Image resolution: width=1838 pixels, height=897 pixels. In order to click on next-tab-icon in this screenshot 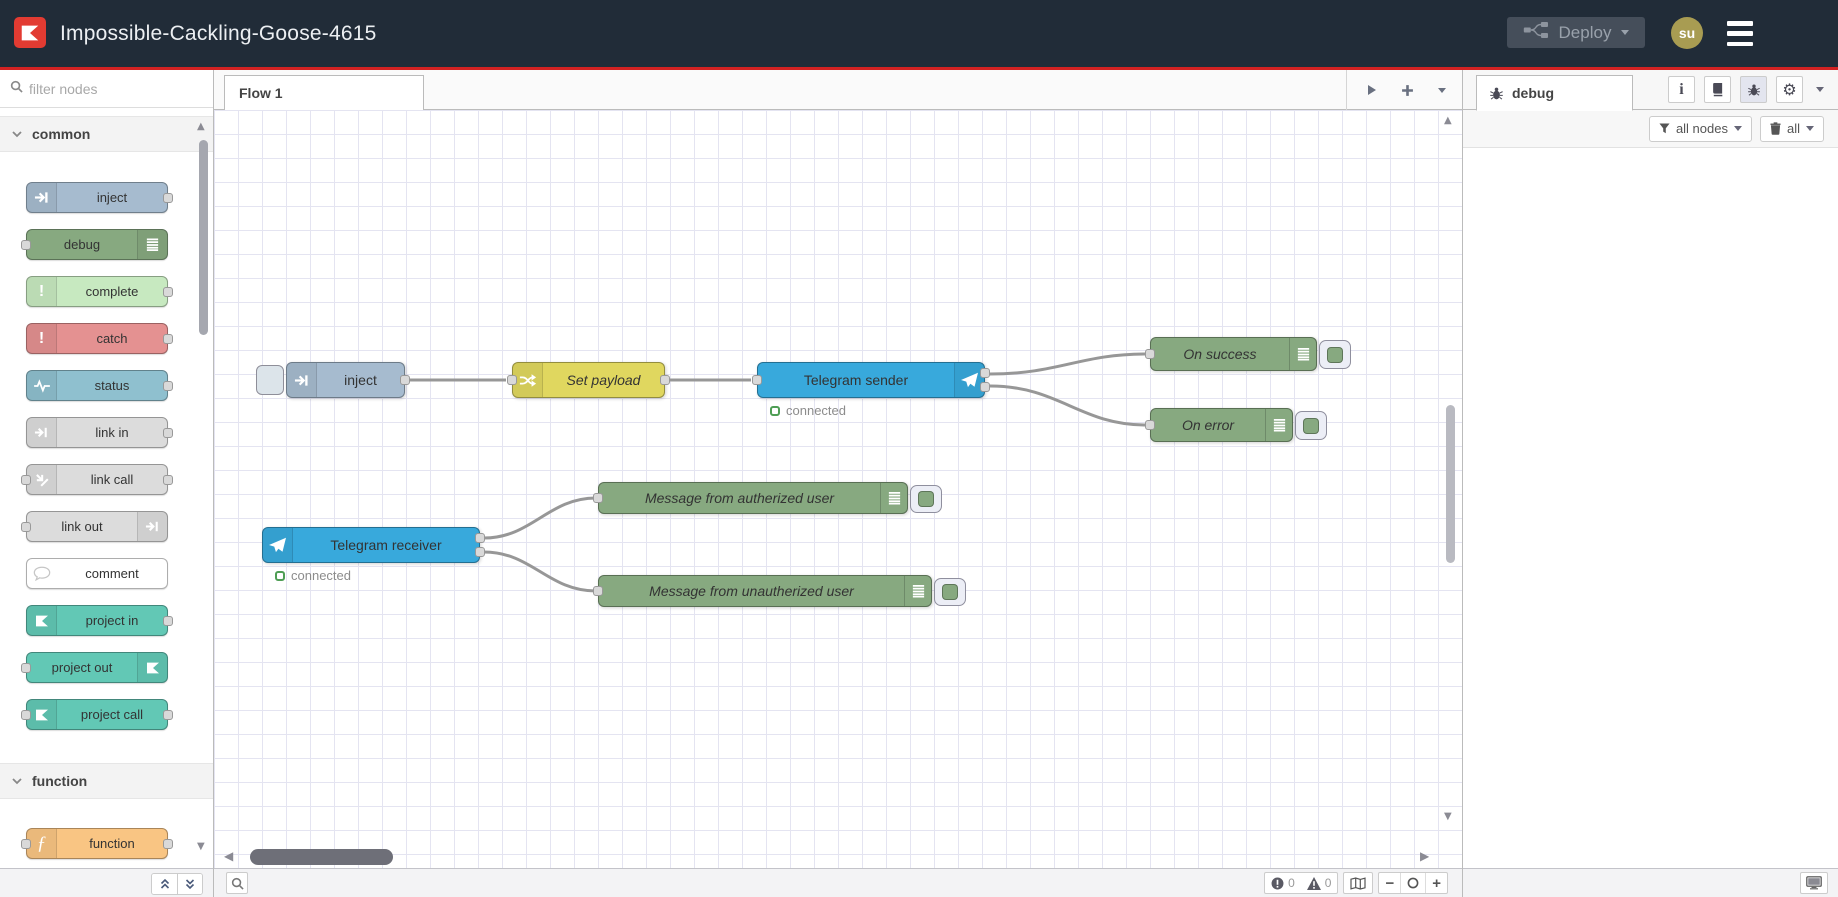, I will do `click(1372, 90)`.